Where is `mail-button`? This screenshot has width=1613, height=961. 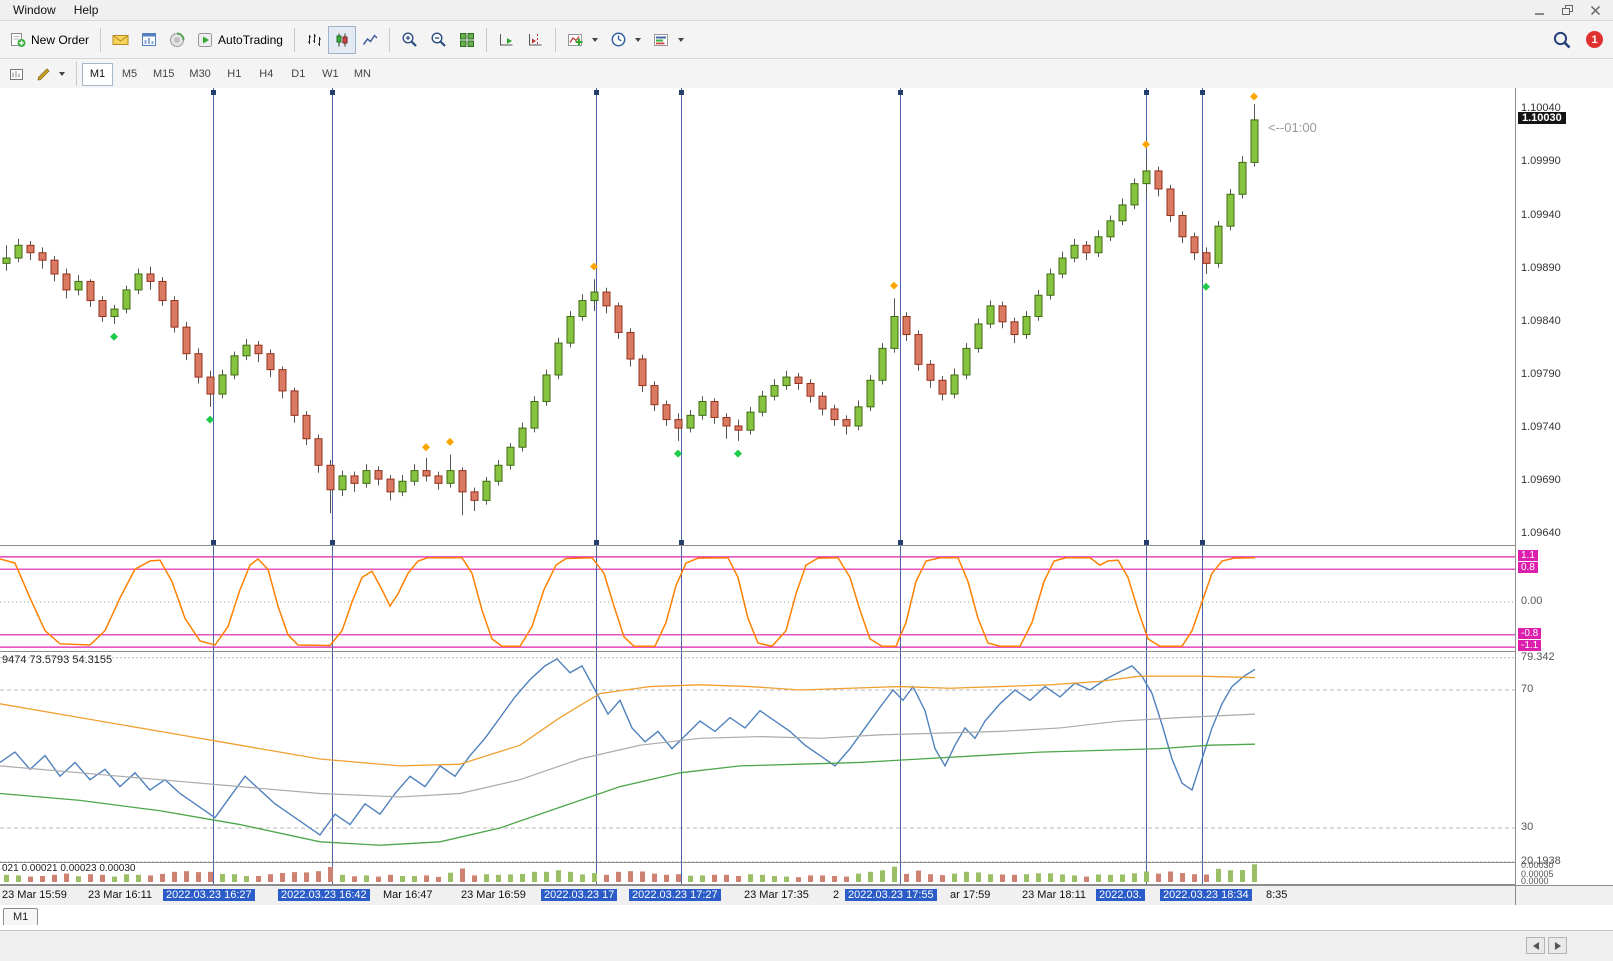 mail-button is located at coordinates (120, 40).